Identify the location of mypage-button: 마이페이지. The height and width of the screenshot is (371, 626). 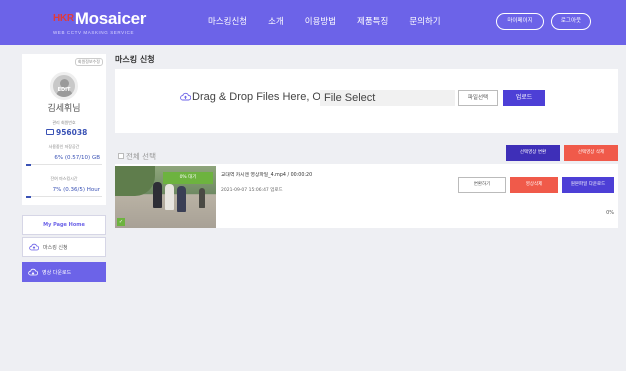
(520, 21).